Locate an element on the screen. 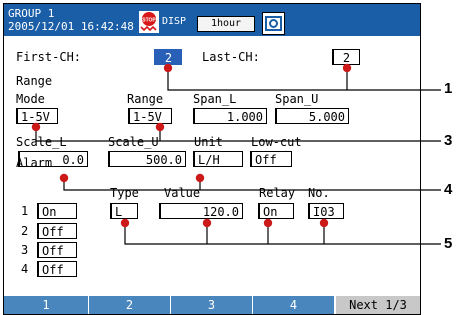 This screenshot has height=315, width=456. first-ch-label: First-CH: is located at coordinates (49, 57).